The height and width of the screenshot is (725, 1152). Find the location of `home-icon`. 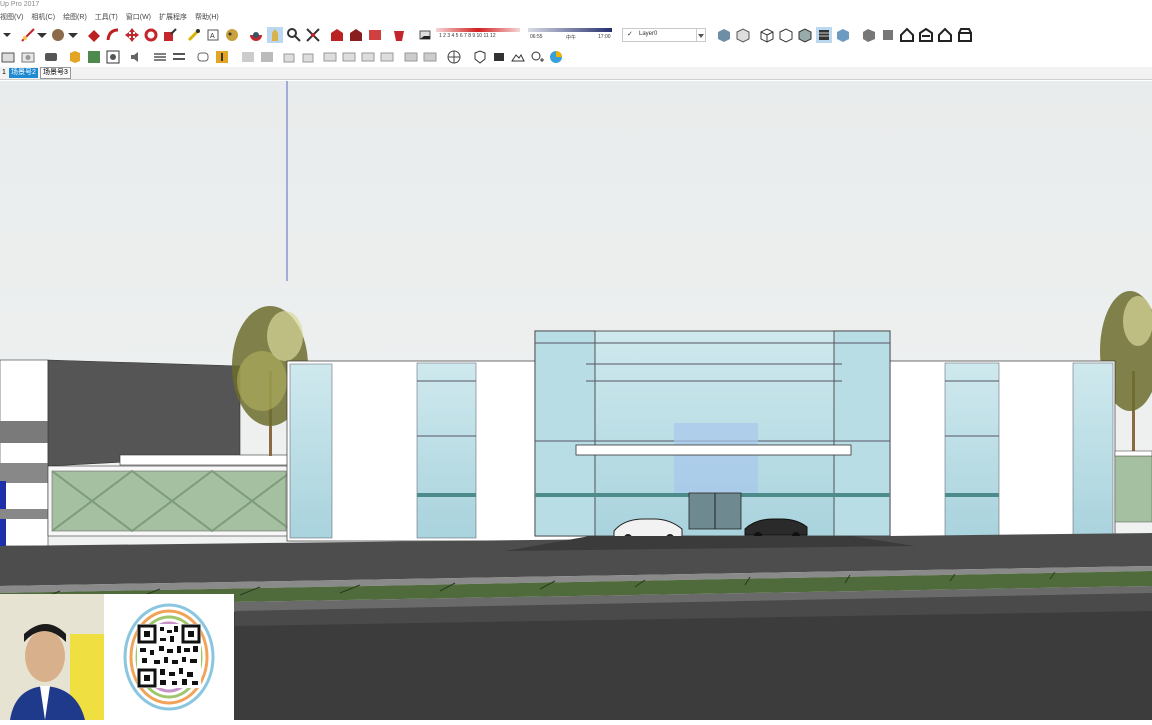

home-icon is located at coordinates (907, 35).